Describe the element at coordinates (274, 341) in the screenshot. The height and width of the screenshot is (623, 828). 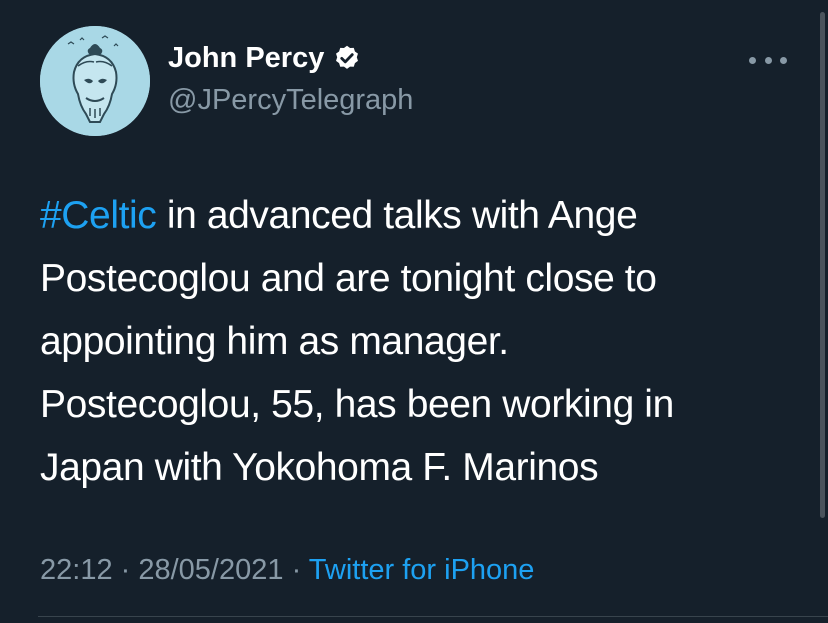
I see `tweet-line-3: appointing him as manager.` at that location.